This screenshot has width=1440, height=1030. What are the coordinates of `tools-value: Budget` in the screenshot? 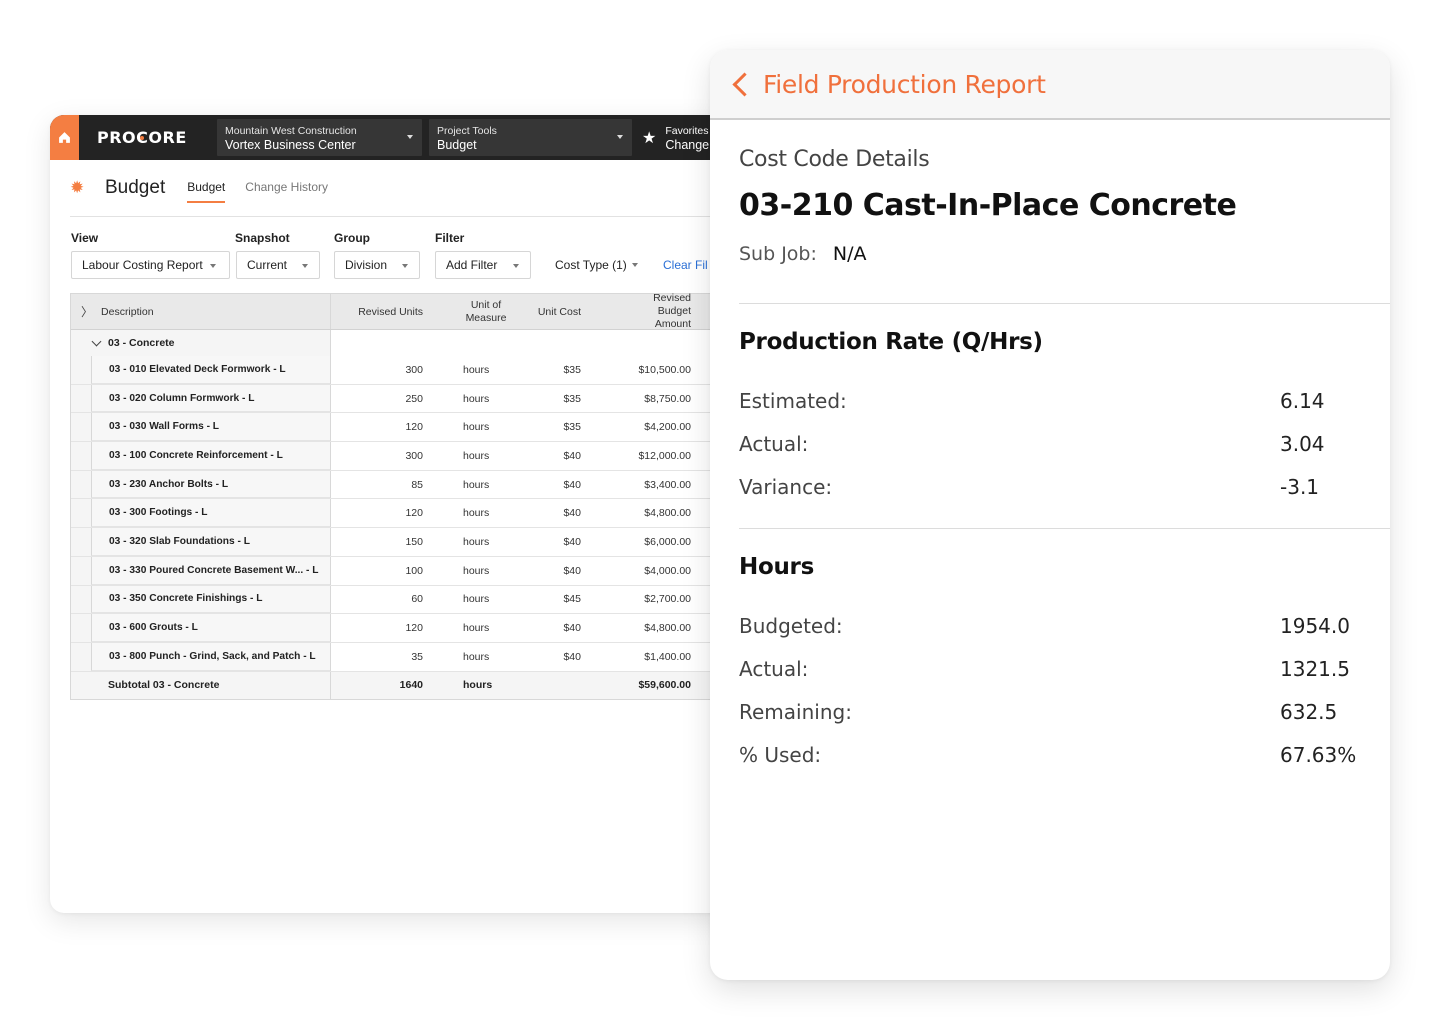 It's located at (457, 144).